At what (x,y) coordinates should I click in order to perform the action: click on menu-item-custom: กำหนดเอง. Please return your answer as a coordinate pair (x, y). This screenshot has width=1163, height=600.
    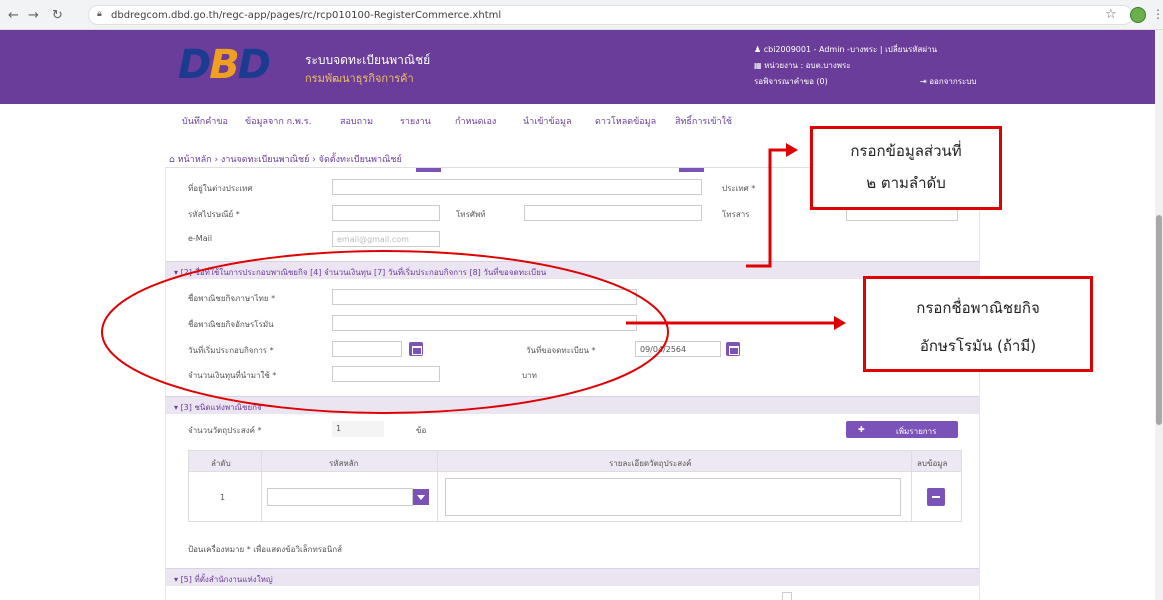
    Looking at the image, I should click on (475, 121).